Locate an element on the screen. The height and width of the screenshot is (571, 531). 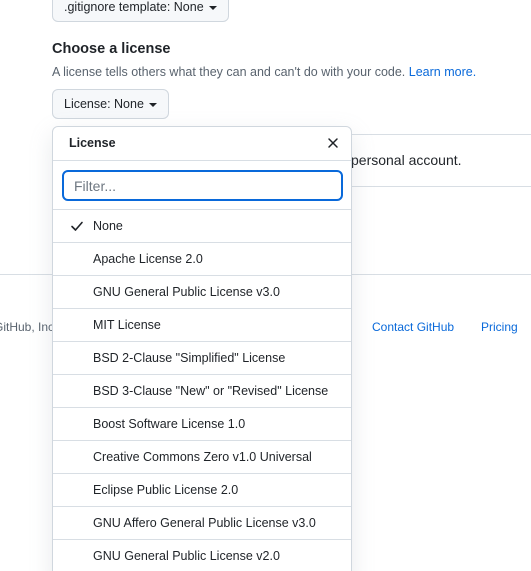
license-option-label: Boost Software License 1.0 is located at coordinates (169, 424).